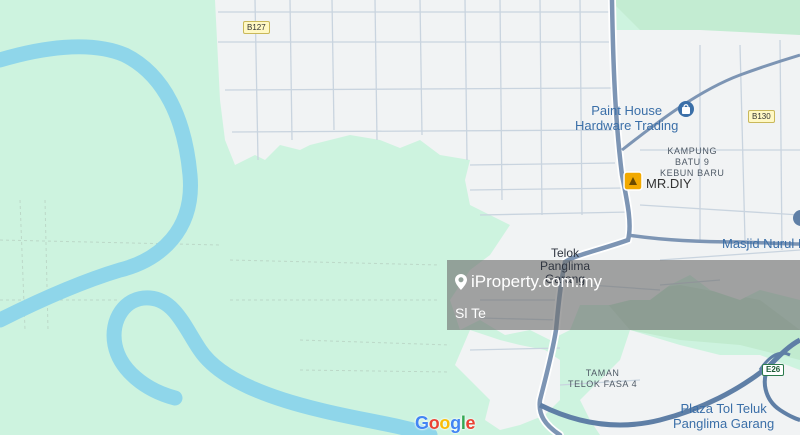 This screenshot has width=800, height=435. I want to click on highway-badge-e26: E26, so click(773, 370).